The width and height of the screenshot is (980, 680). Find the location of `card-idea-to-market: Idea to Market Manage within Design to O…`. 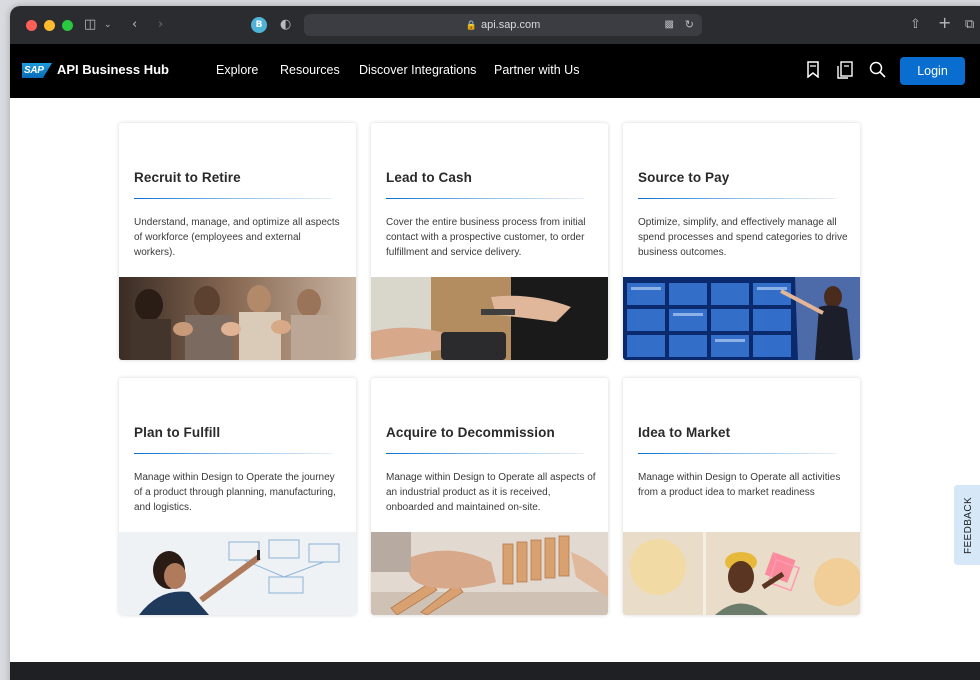

card-idea-to-market: Idea to Market Manage within Design to O… is located at coordinates (741, 496).